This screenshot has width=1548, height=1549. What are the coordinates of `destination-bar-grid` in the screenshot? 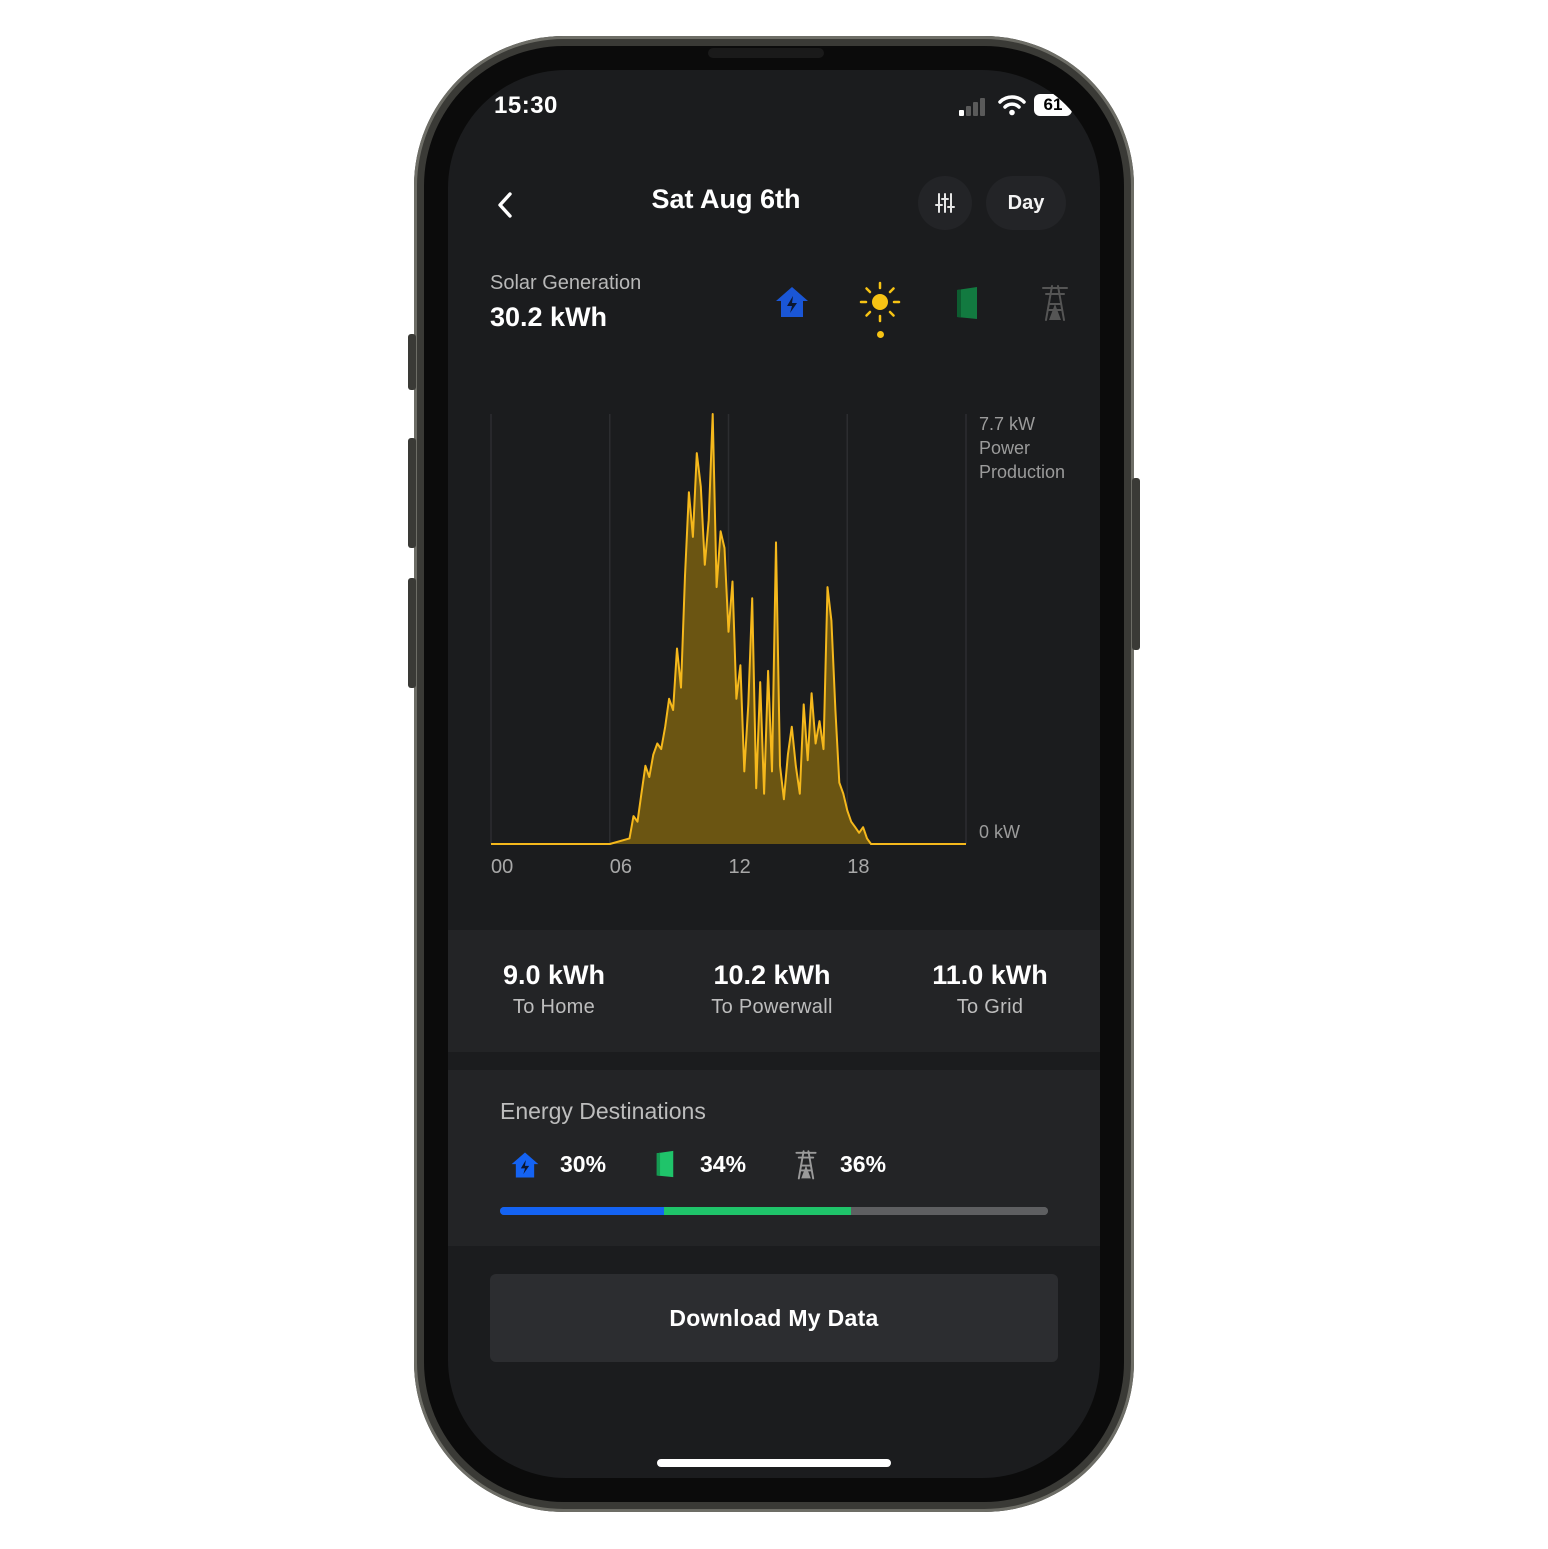 It's located at (949, 1211).